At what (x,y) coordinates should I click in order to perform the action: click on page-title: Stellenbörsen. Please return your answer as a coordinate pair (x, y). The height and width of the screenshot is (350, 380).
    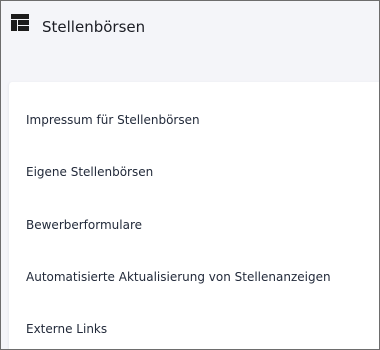
    Looking at the image, I should click on (94, 27).